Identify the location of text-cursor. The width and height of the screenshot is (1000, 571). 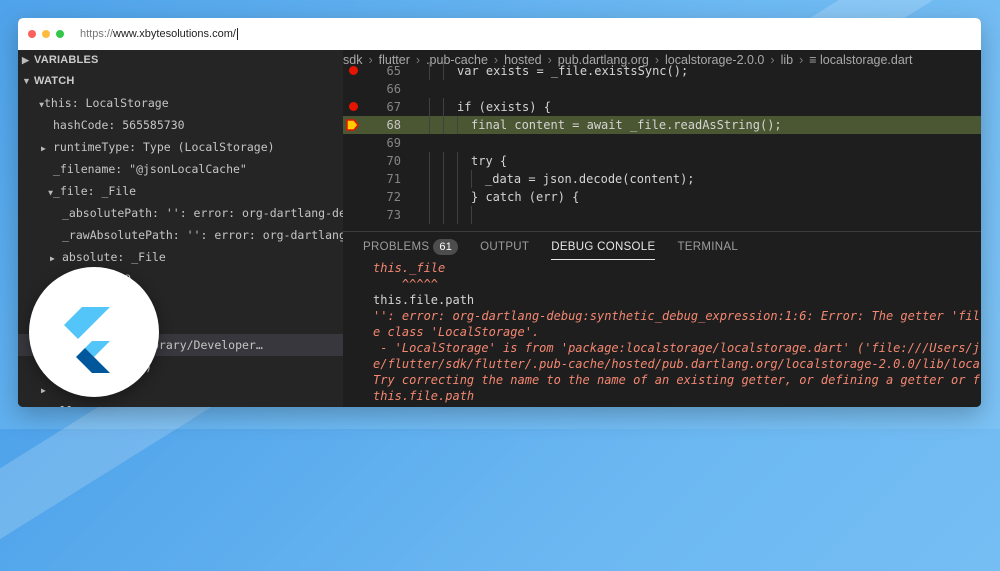
(237, 34).